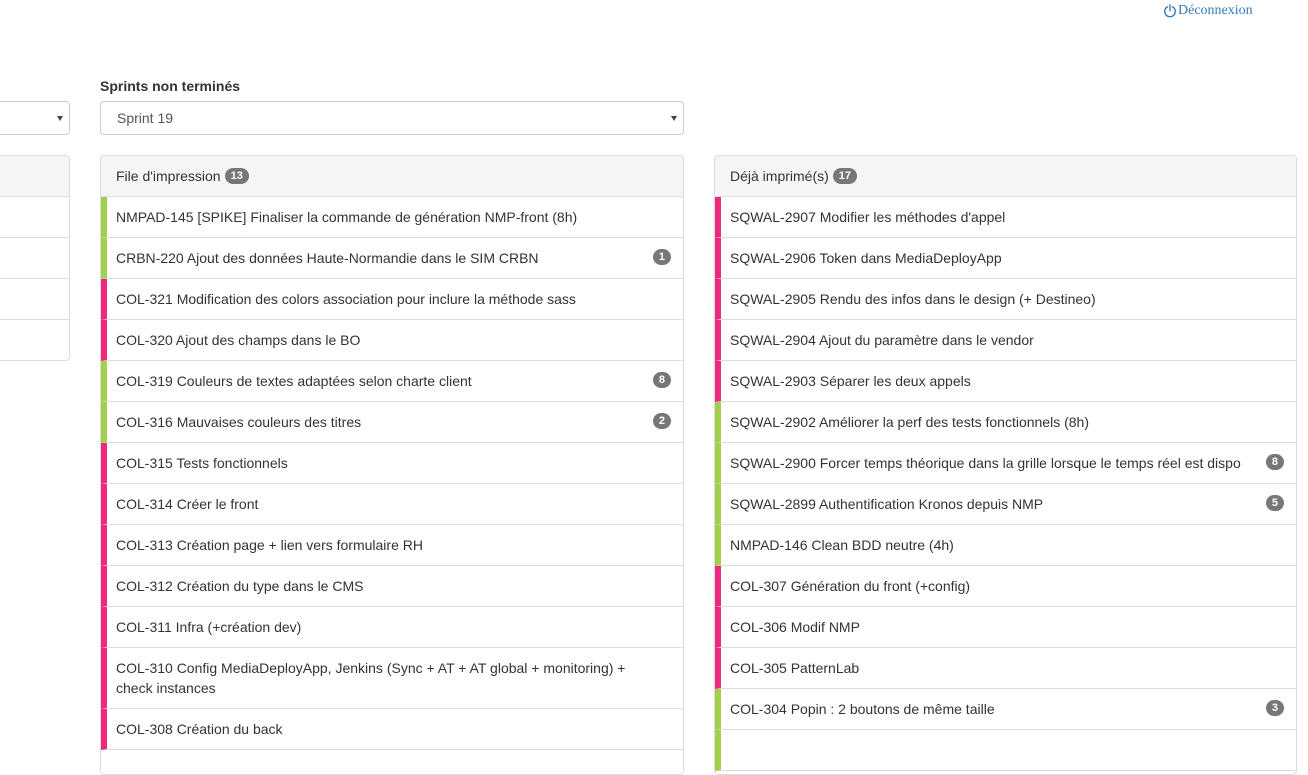 This screenshot has height=775, width=1308. I want to click on ticket-text: COL-307 Génération du front (+config), so click(850, 586).